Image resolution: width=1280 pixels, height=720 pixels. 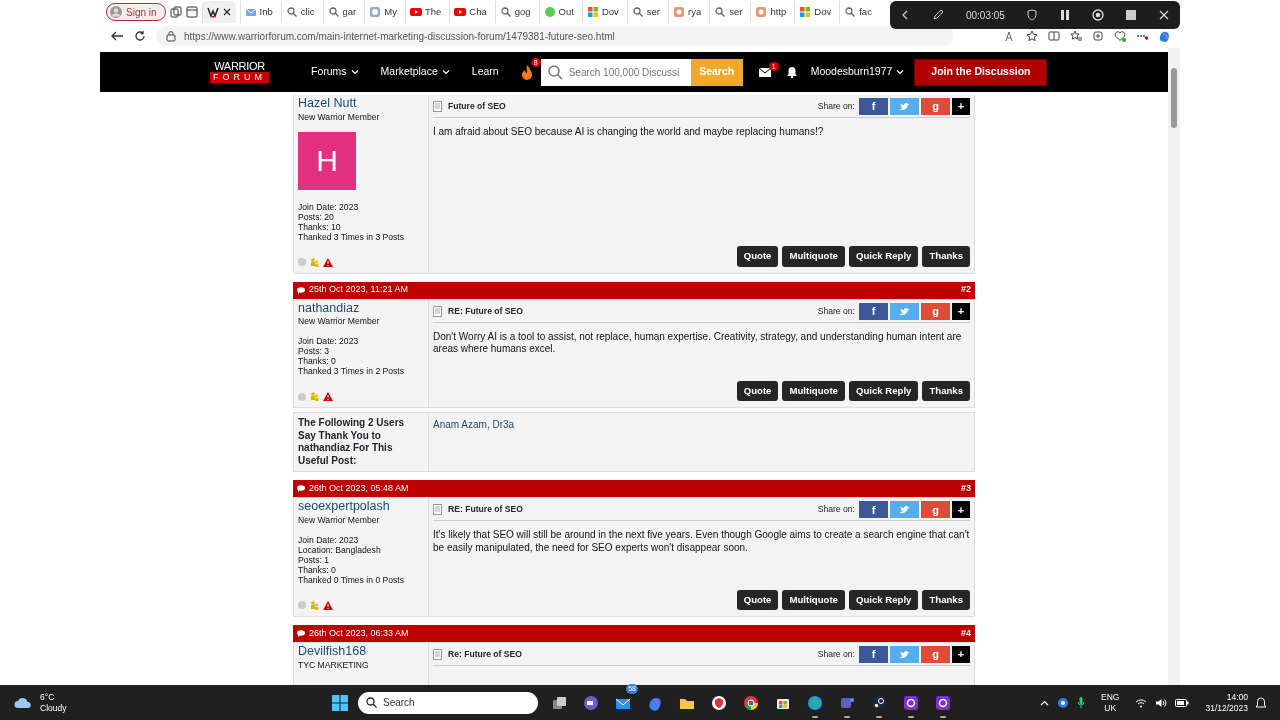 I want to click on refresh-icon, so click(x=140, y=36).